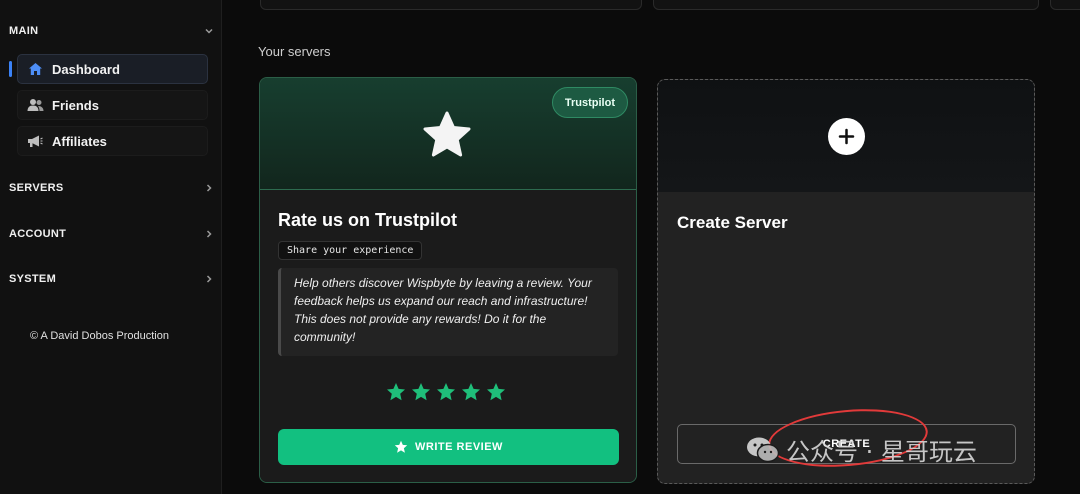 Image resolution: width=1080 pixels, height=494 pixels. I want to click on wechat-icon, so click(763, 449).